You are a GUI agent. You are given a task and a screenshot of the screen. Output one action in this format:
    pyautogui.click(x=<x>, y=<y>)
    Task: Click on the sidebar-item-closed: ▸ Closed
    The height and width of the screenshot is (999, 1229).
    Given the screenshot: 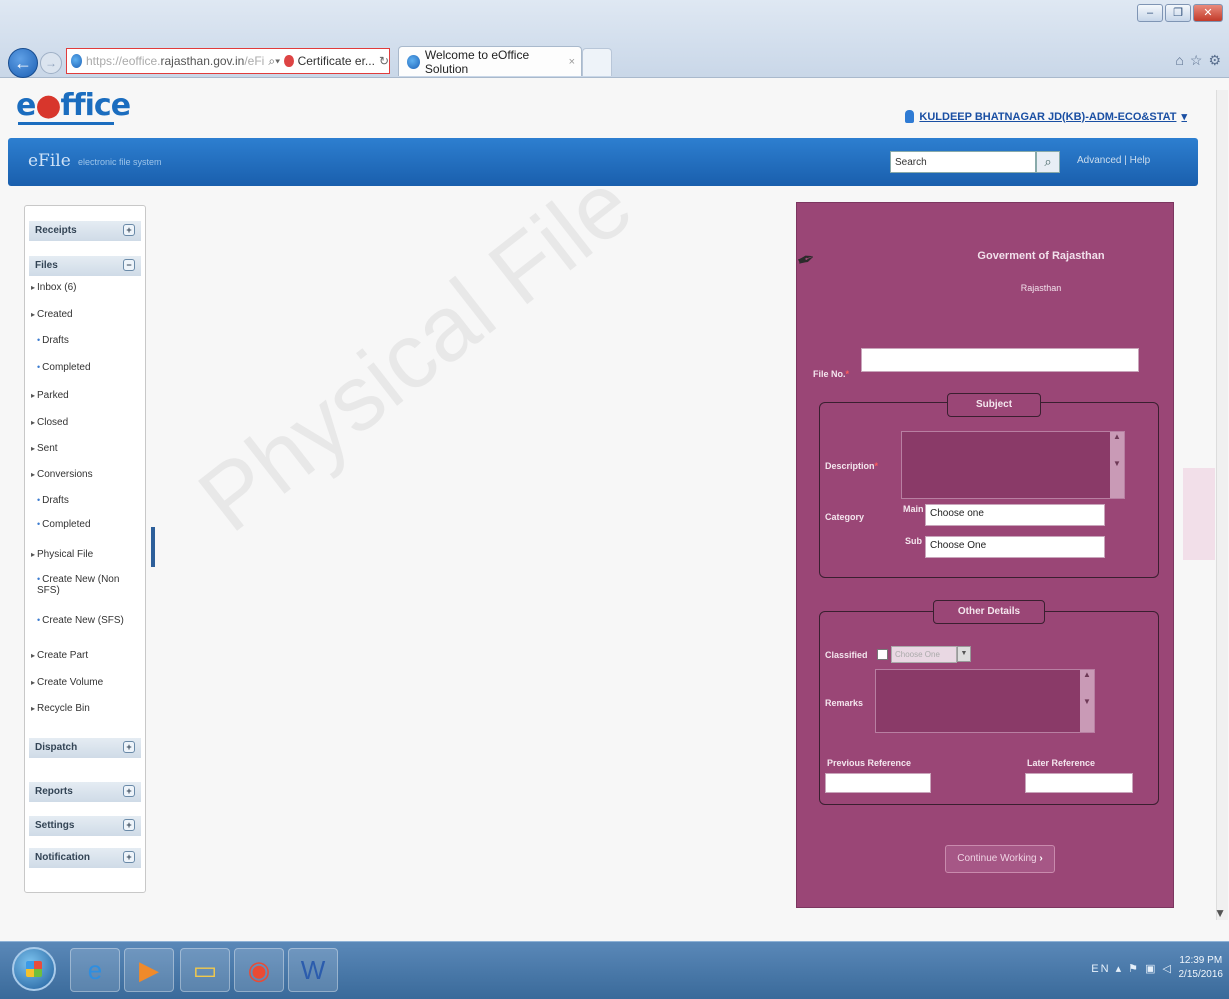 What is the action you would take?
    pyautogui.click(x=49, y=422)
    